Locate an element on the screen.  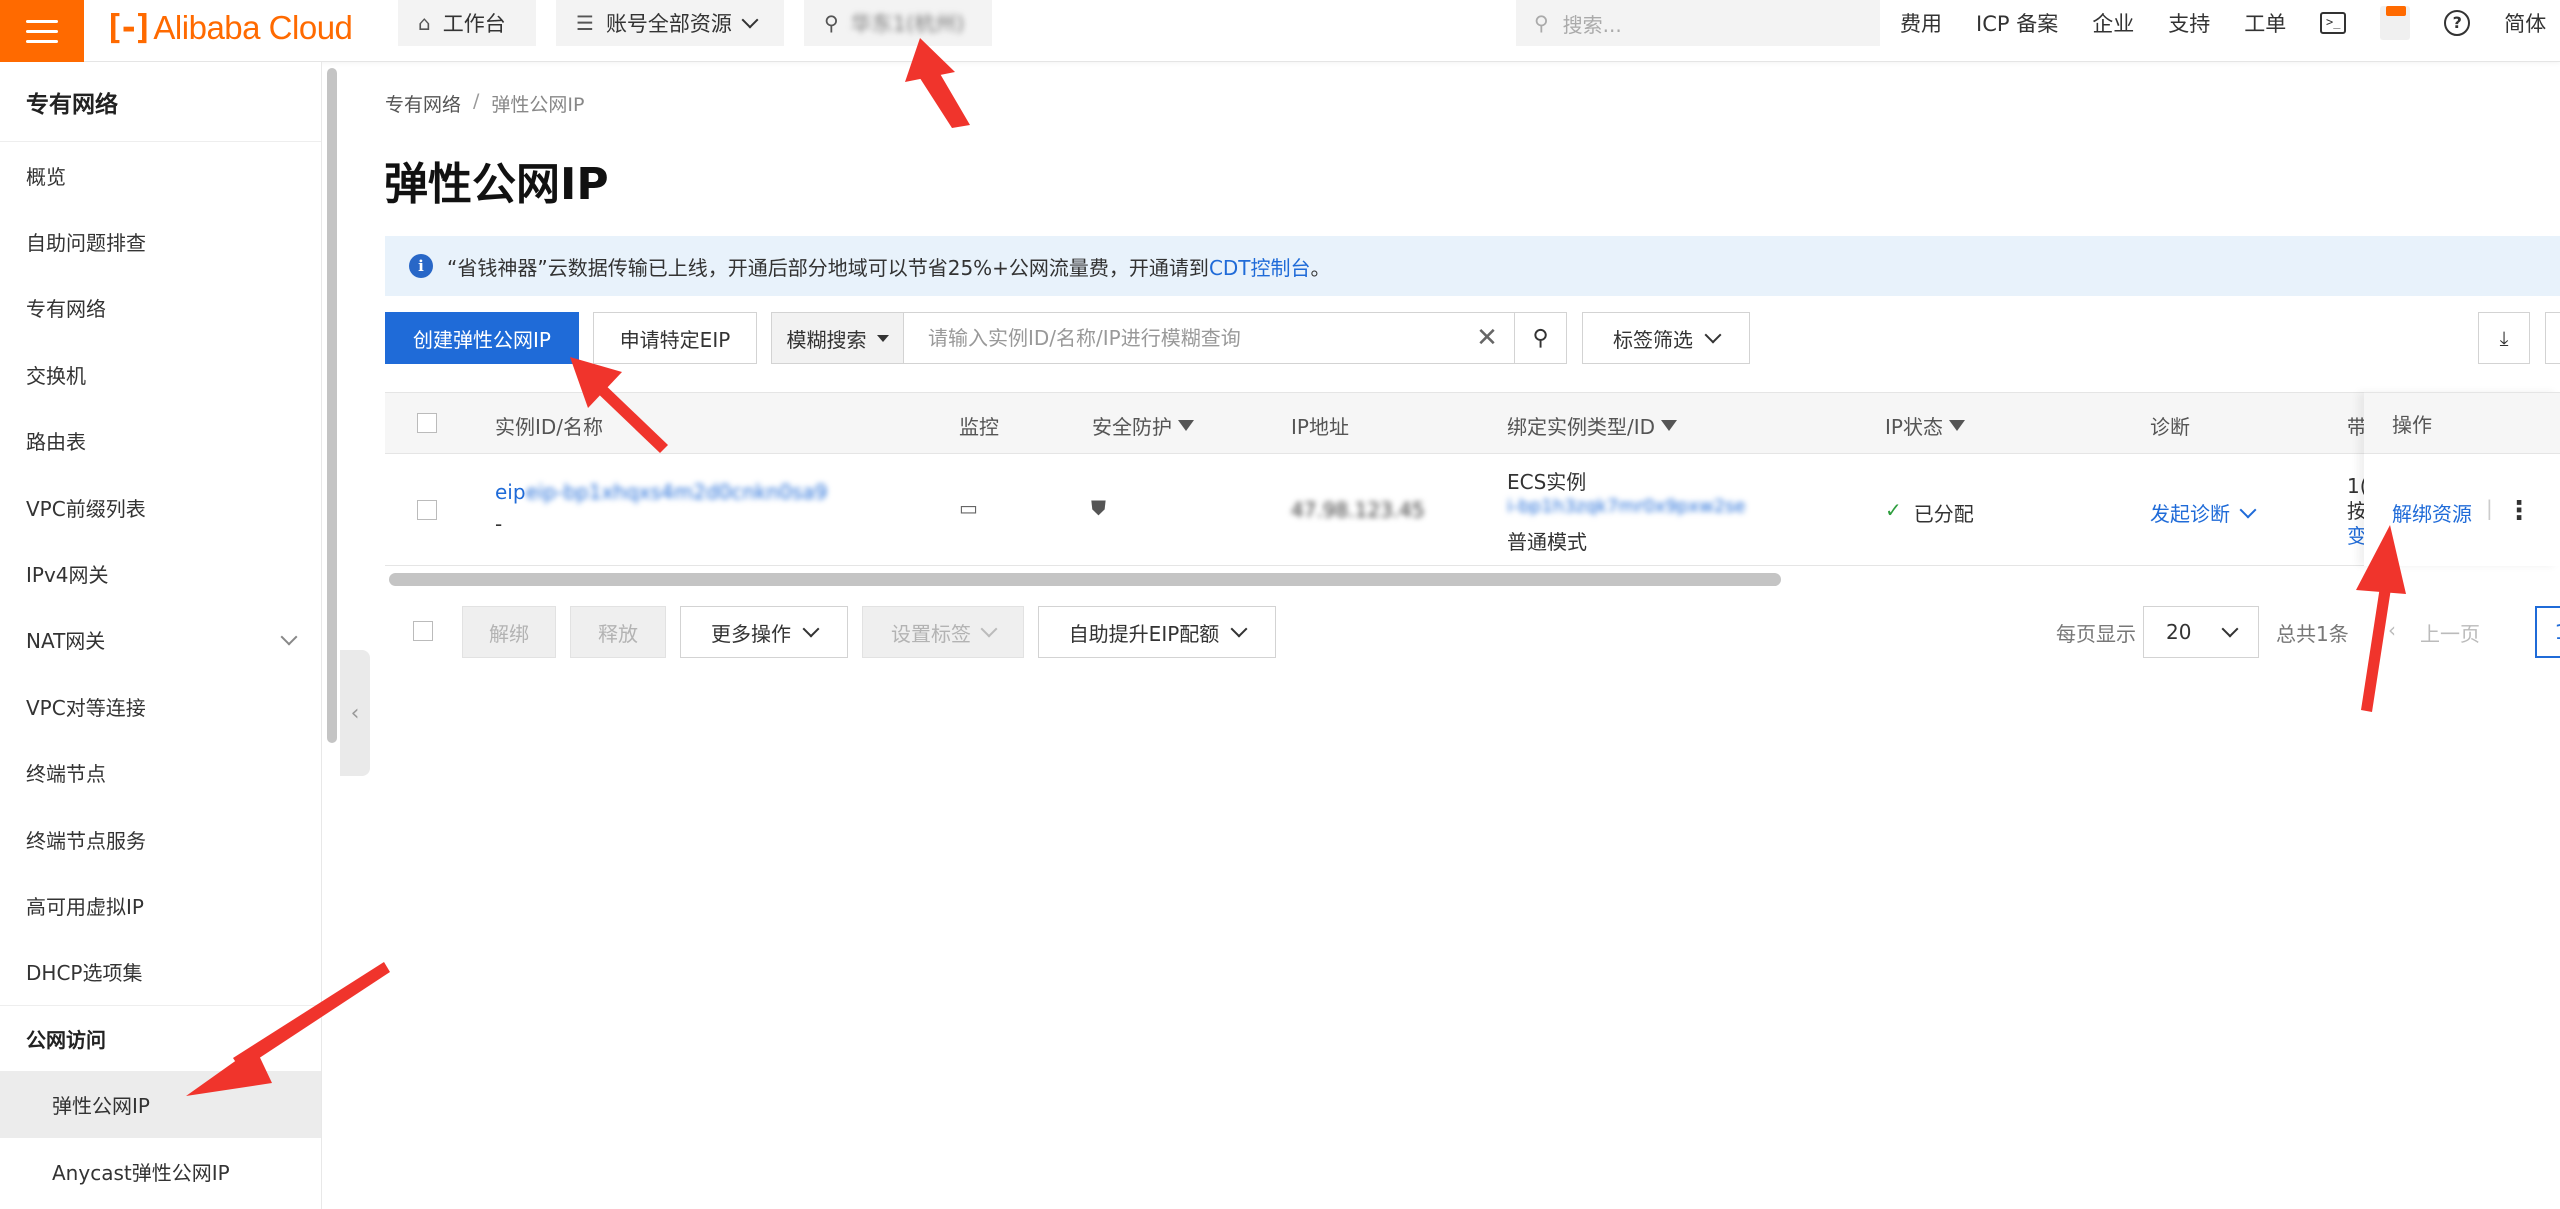
breadcrumb: 专有网络 / 弹性公网IP is located at coordinates (484, 103).